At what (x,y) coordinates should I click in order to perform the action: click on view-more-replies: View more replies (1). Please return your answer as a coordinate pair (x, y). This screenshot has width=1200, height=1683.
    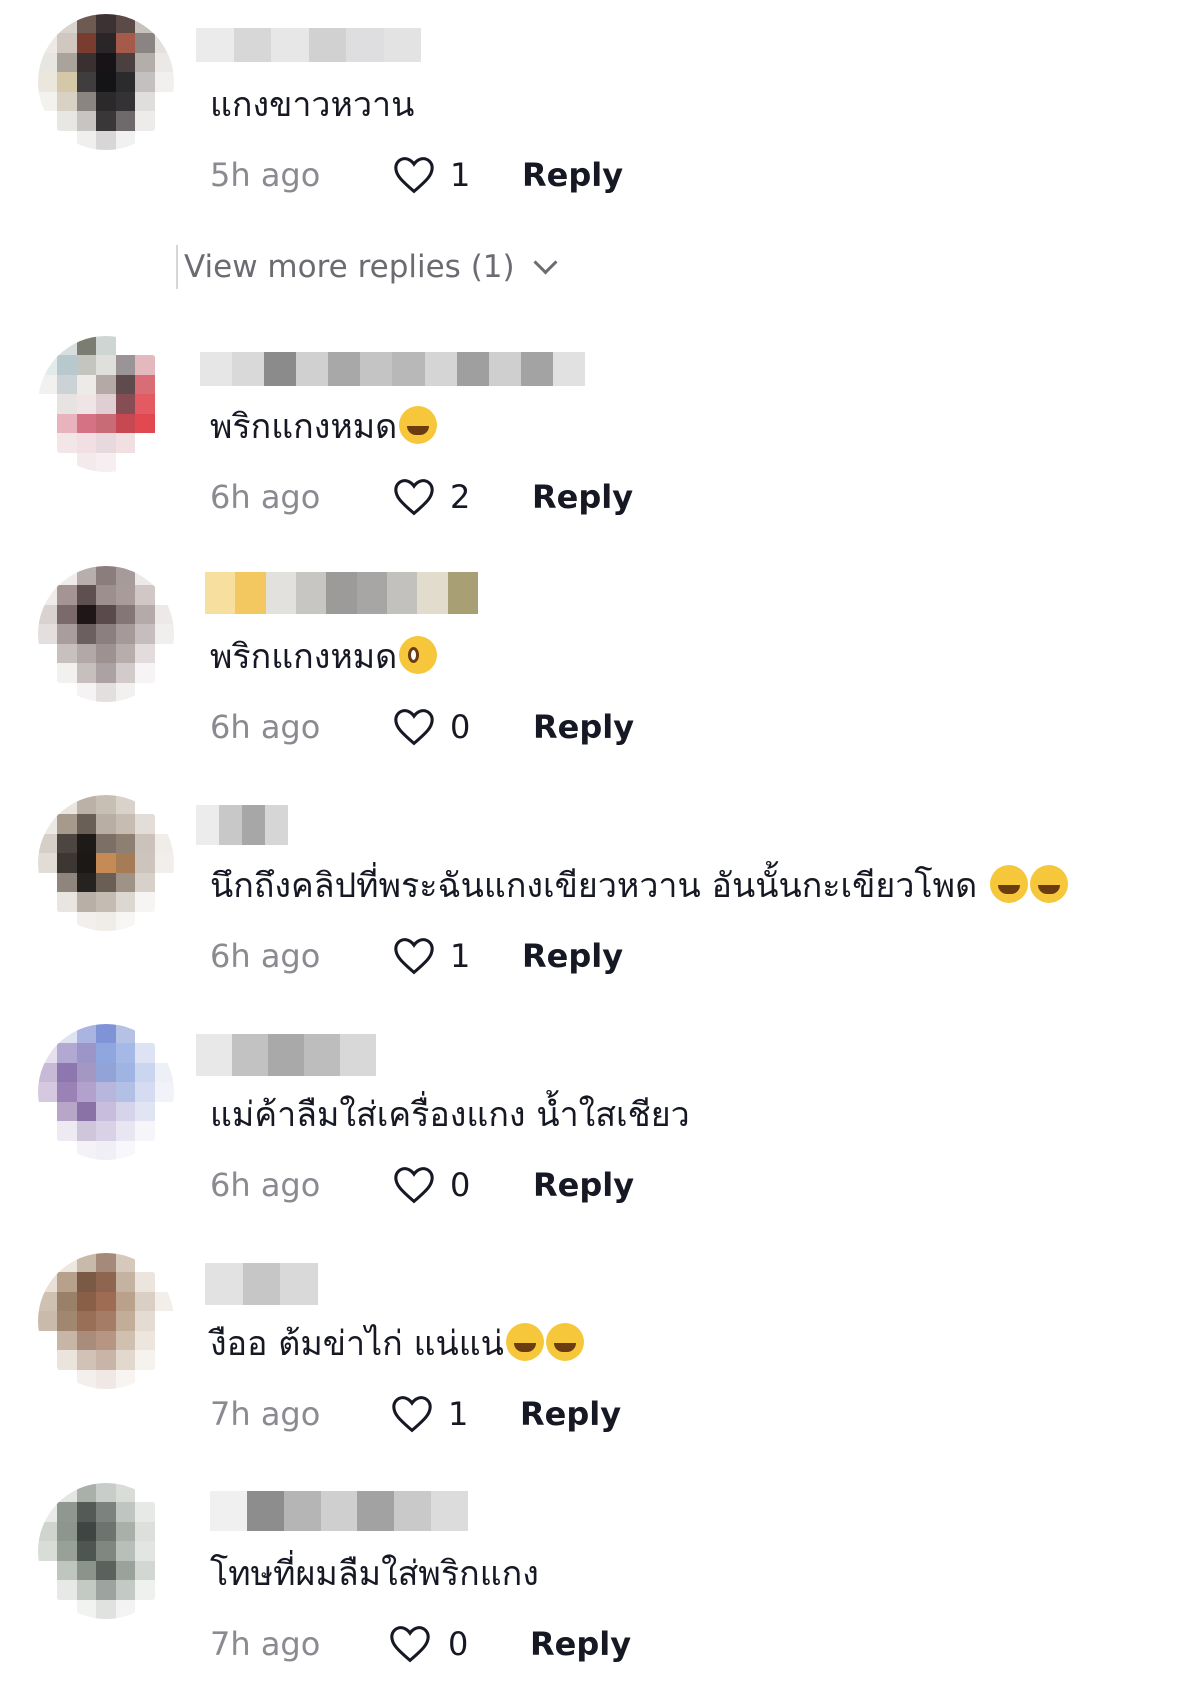
    Looking at the image, I should click on (367, 267).